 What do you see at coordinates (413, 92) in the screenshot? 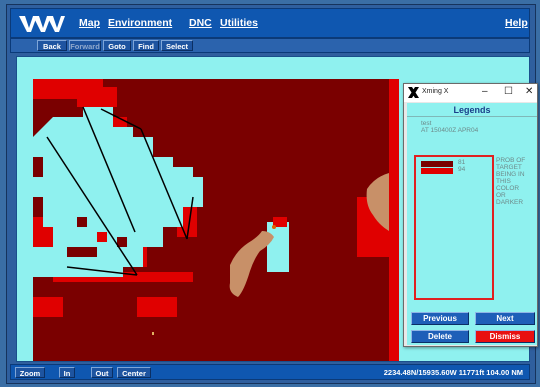
I see `xming-icon` at bounding box center [413, 92].